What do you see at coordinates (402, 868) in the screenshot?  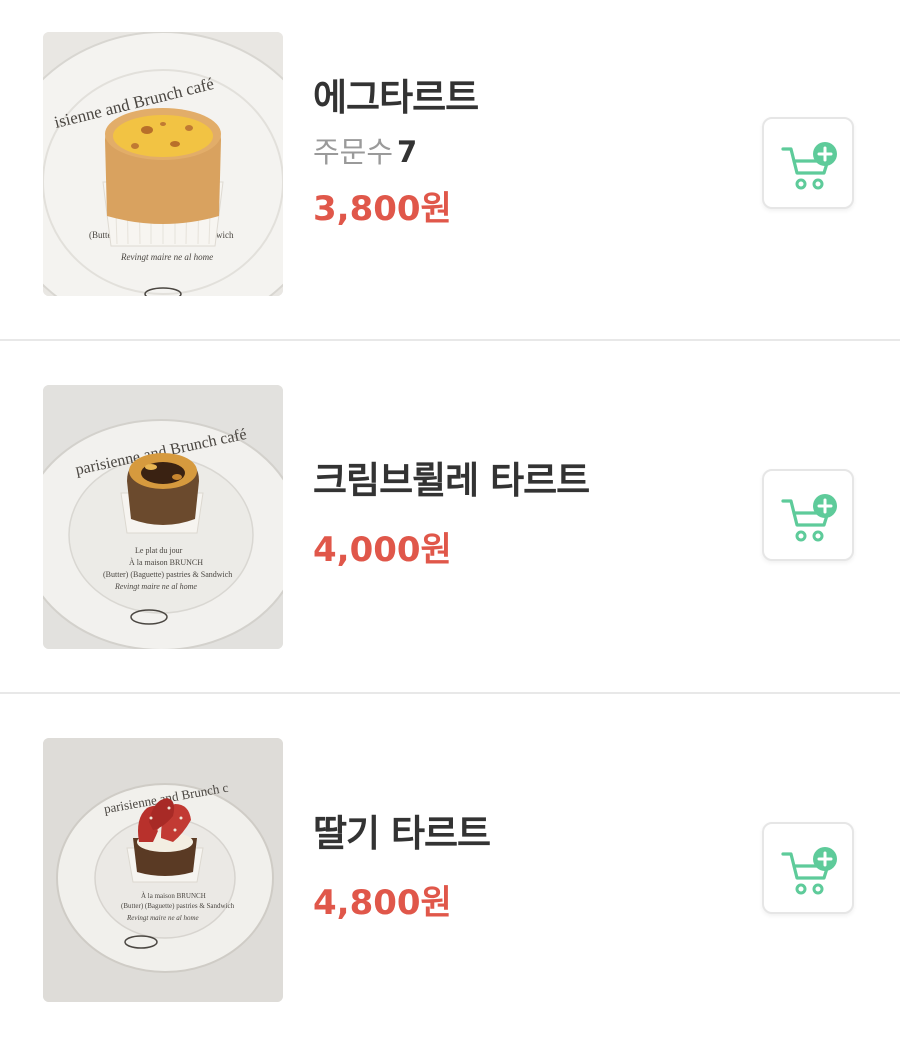 I see `item-info: 딸기 타르트 4,800원` at bounding box center [402, 868].